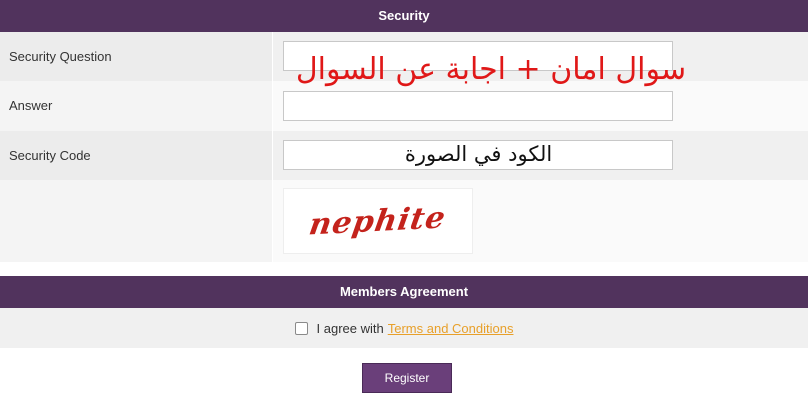  Describe the element at coordinates (136, 155) in the screenshot. I see `security-code-label: Security Code` at that location.